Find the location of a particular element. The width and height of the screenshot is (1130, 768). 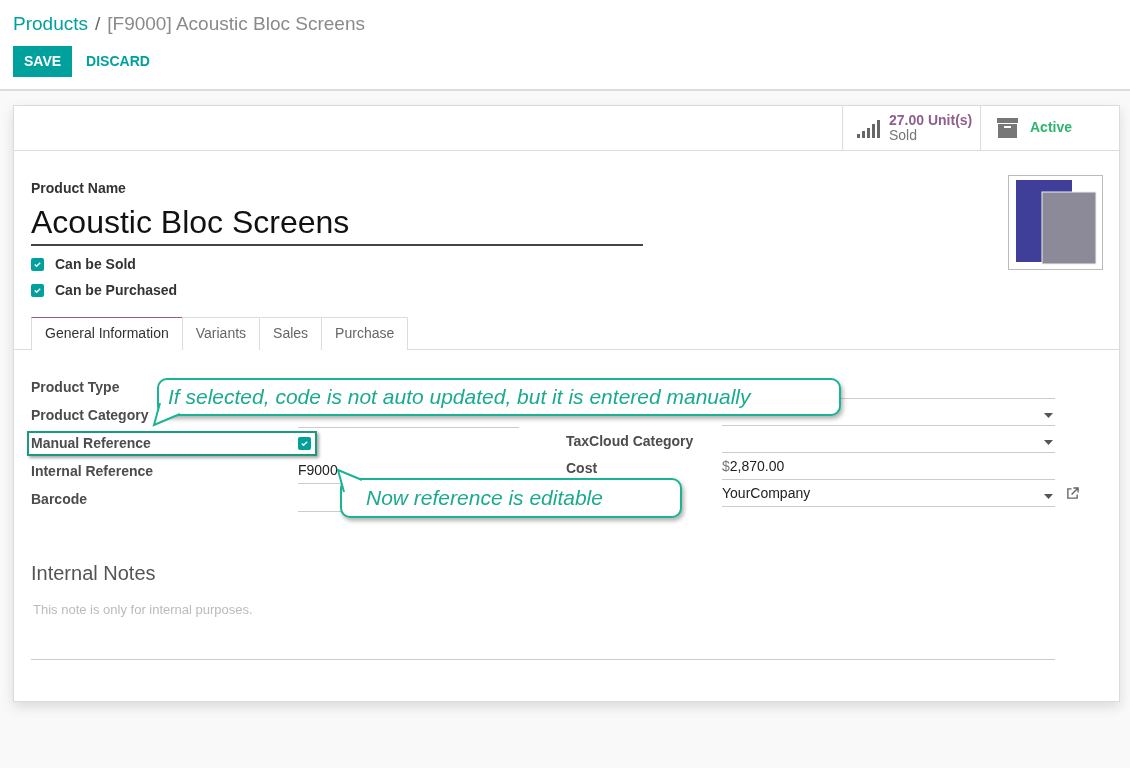

breadcrumb-current: [F9000] Acoustic Bloc Screens is located at coordinates (236, 24).